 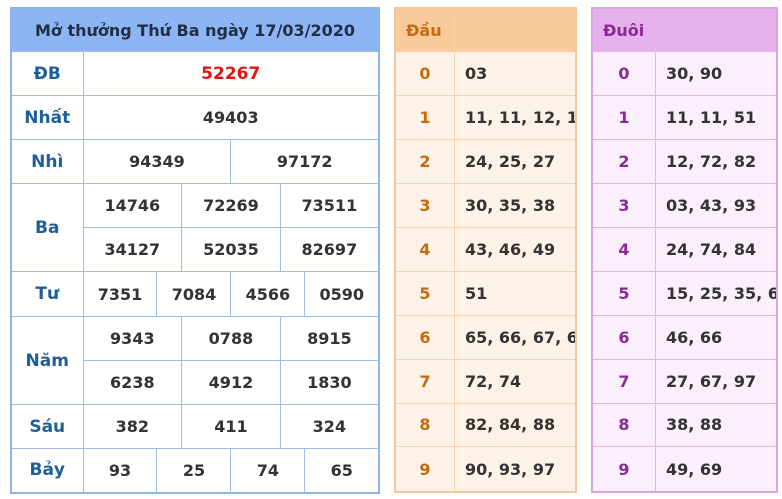 I want to click on dau-value: 30, 35, 38, so click(x=515, y=205).